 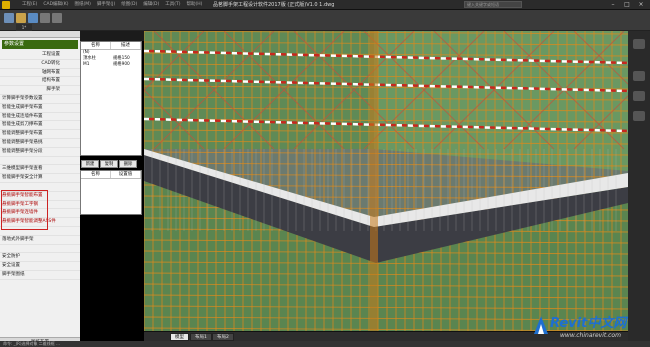 What do you see at coordinates (90, 164) in the screenshot?
I see `new-button: 新建` at bounding box center [90, 164].